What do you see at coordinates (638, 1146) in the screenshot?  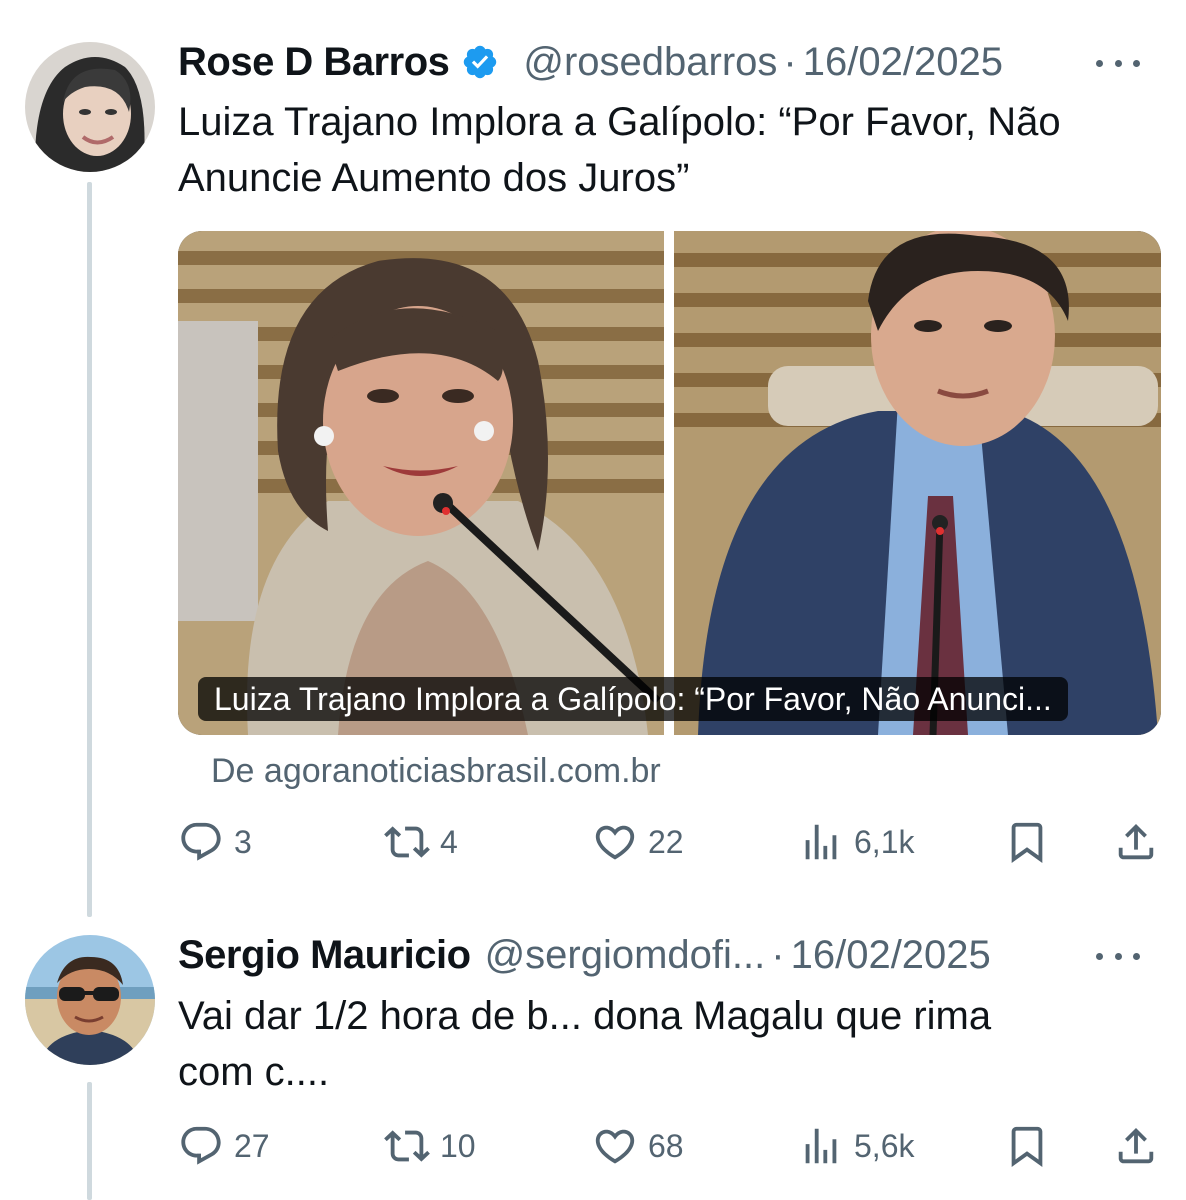 I see `like-button: 68` at bounding box center [638, 1146].